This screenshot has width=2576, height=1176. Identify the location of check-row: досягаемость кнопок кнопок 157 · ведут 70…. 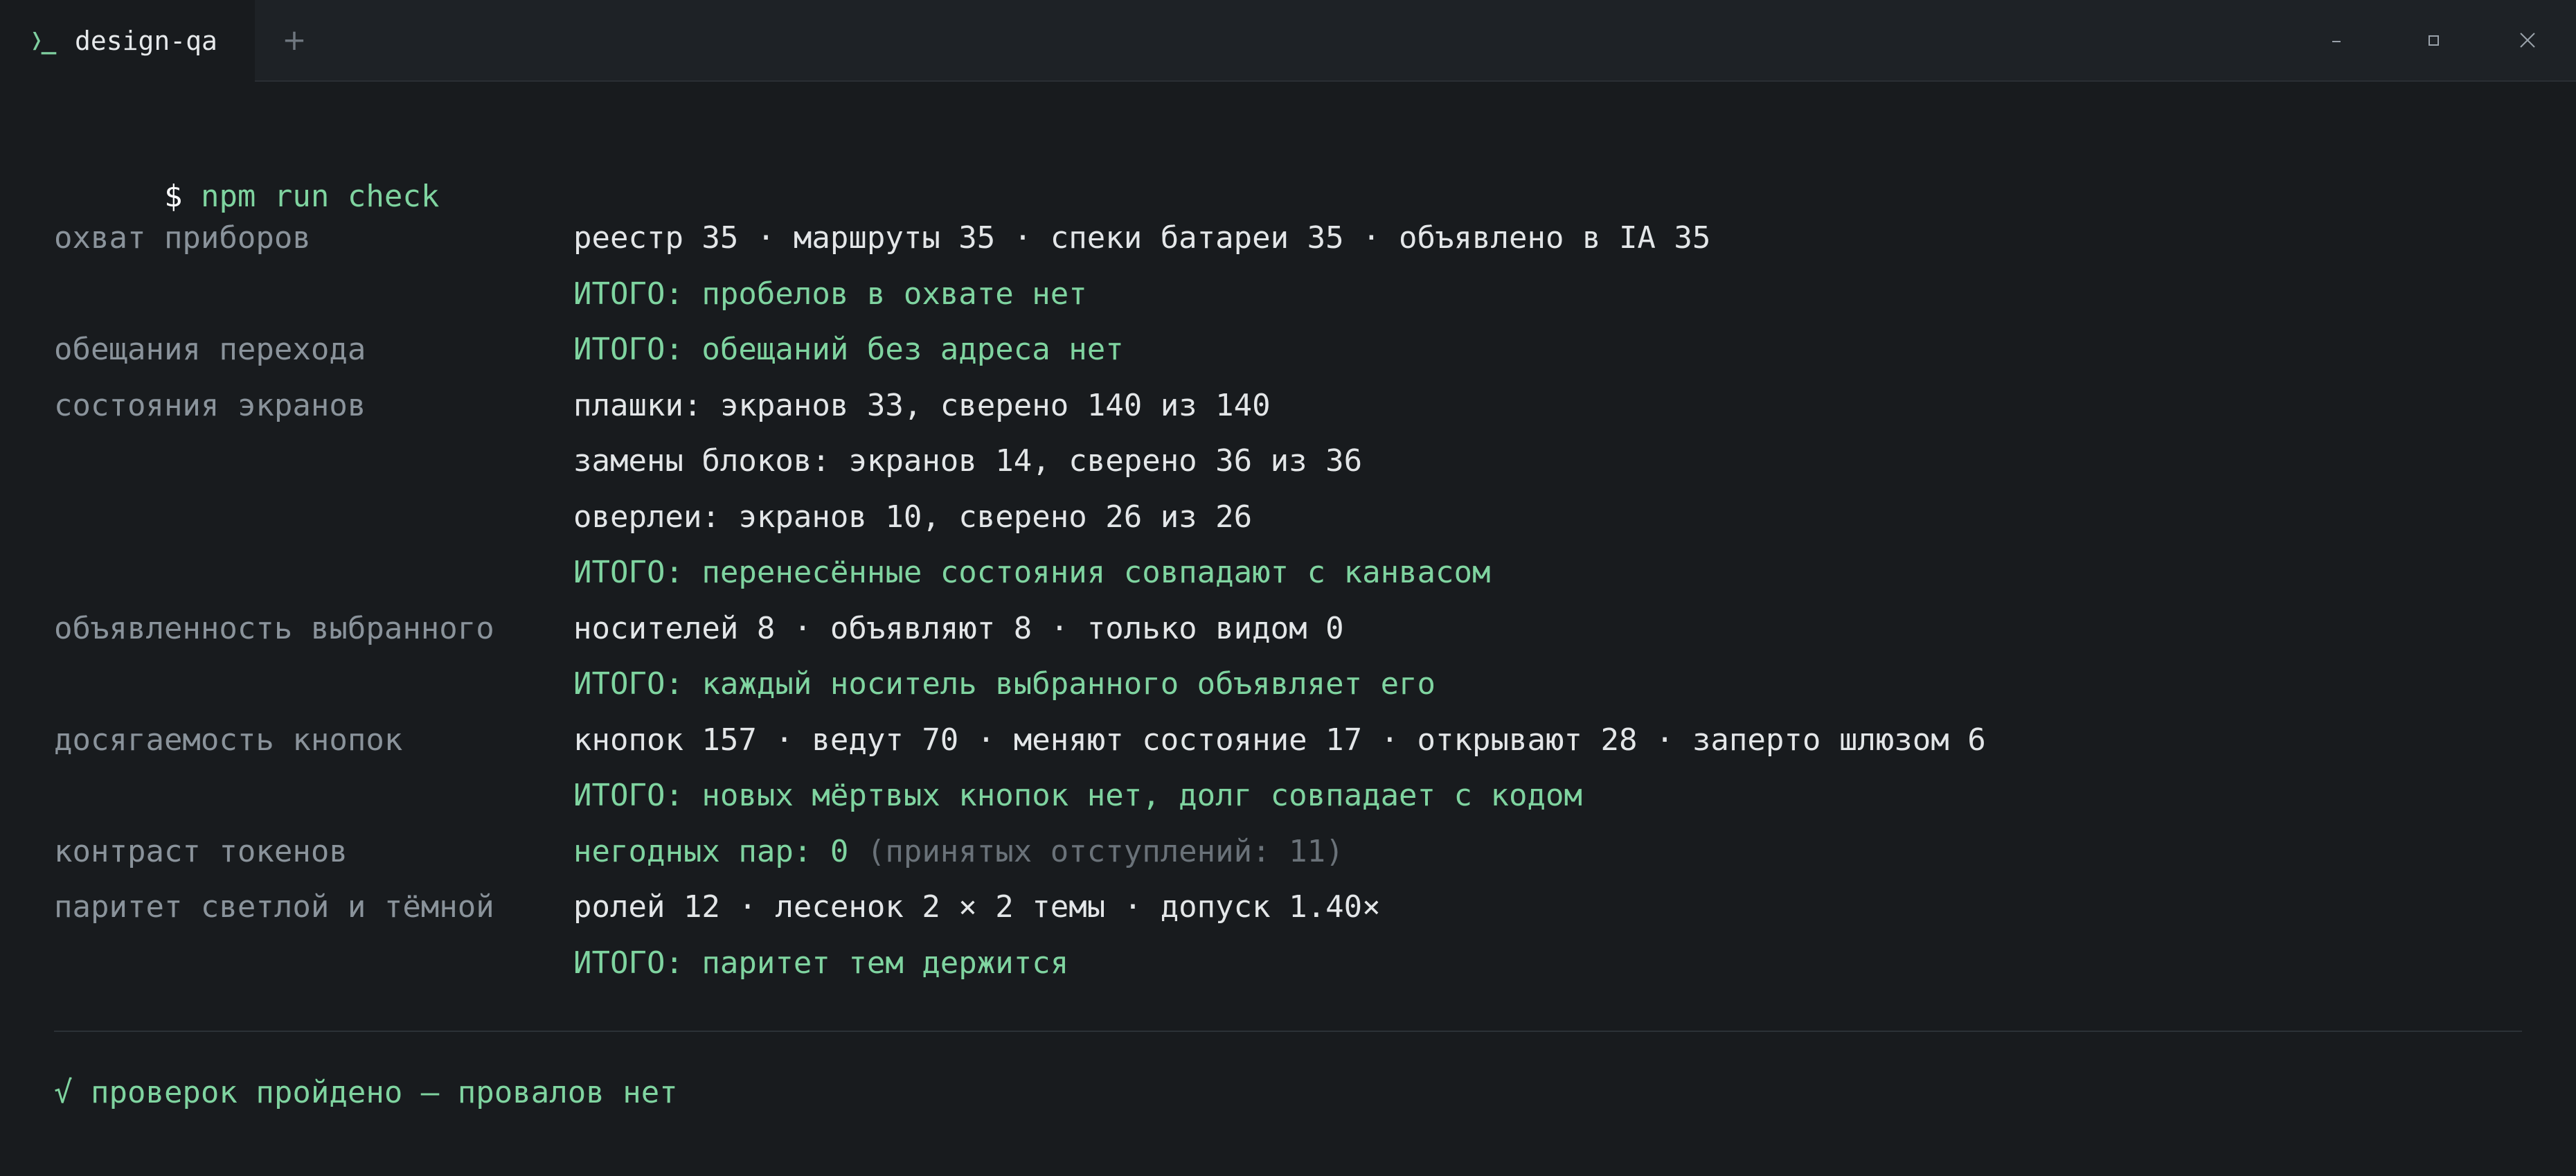
(1288, 741).